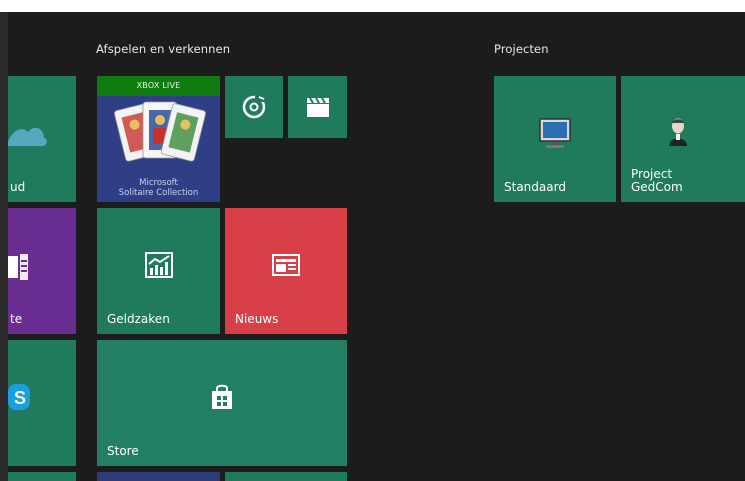  What do you see at coordinates (163, 49) in the screenshot?
I see `group-label-play: Afspelen en verkennen` at bounding box center [163, 49].